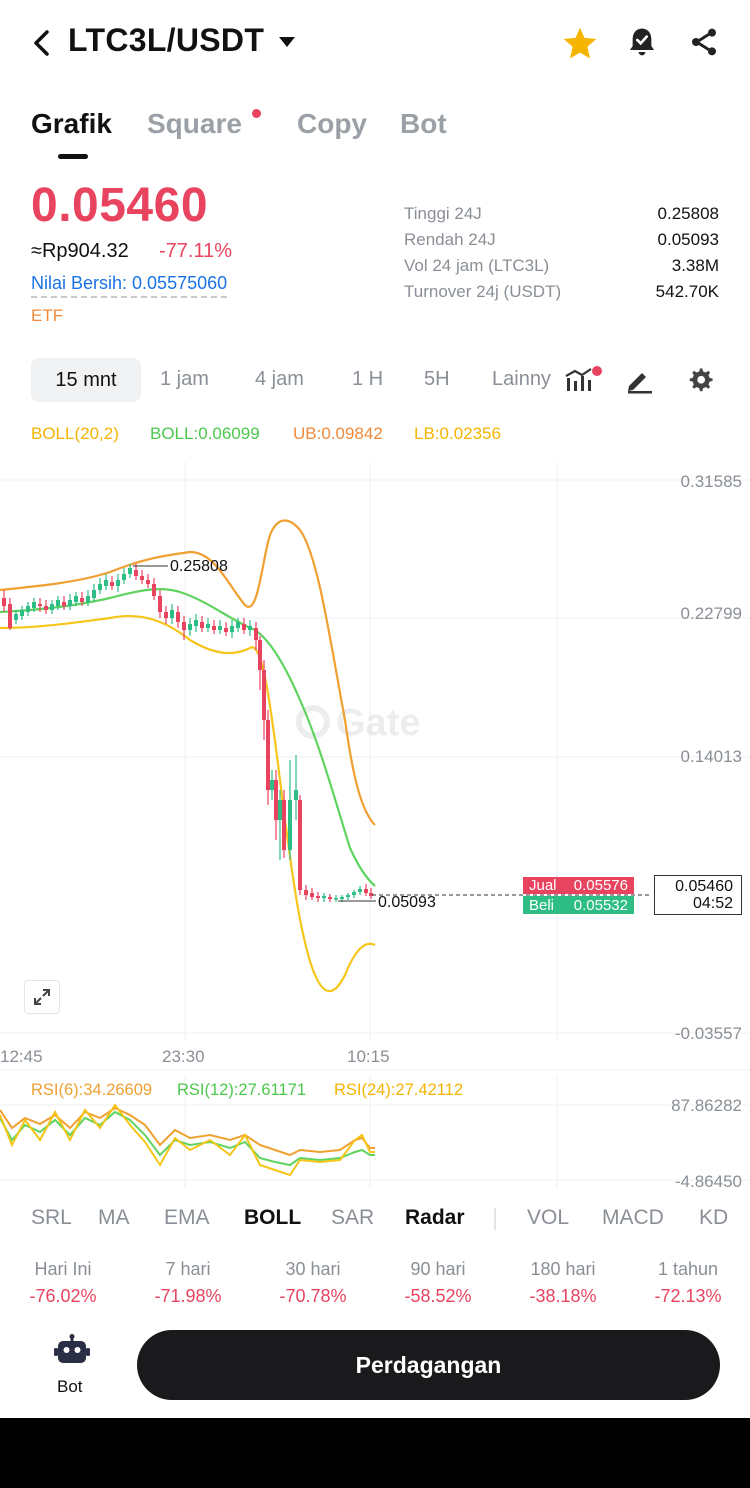 Image resolution: width=750 pixels, height=1488 pixels. I want to click on current-price-value: 0.05460, so click(704, 886).